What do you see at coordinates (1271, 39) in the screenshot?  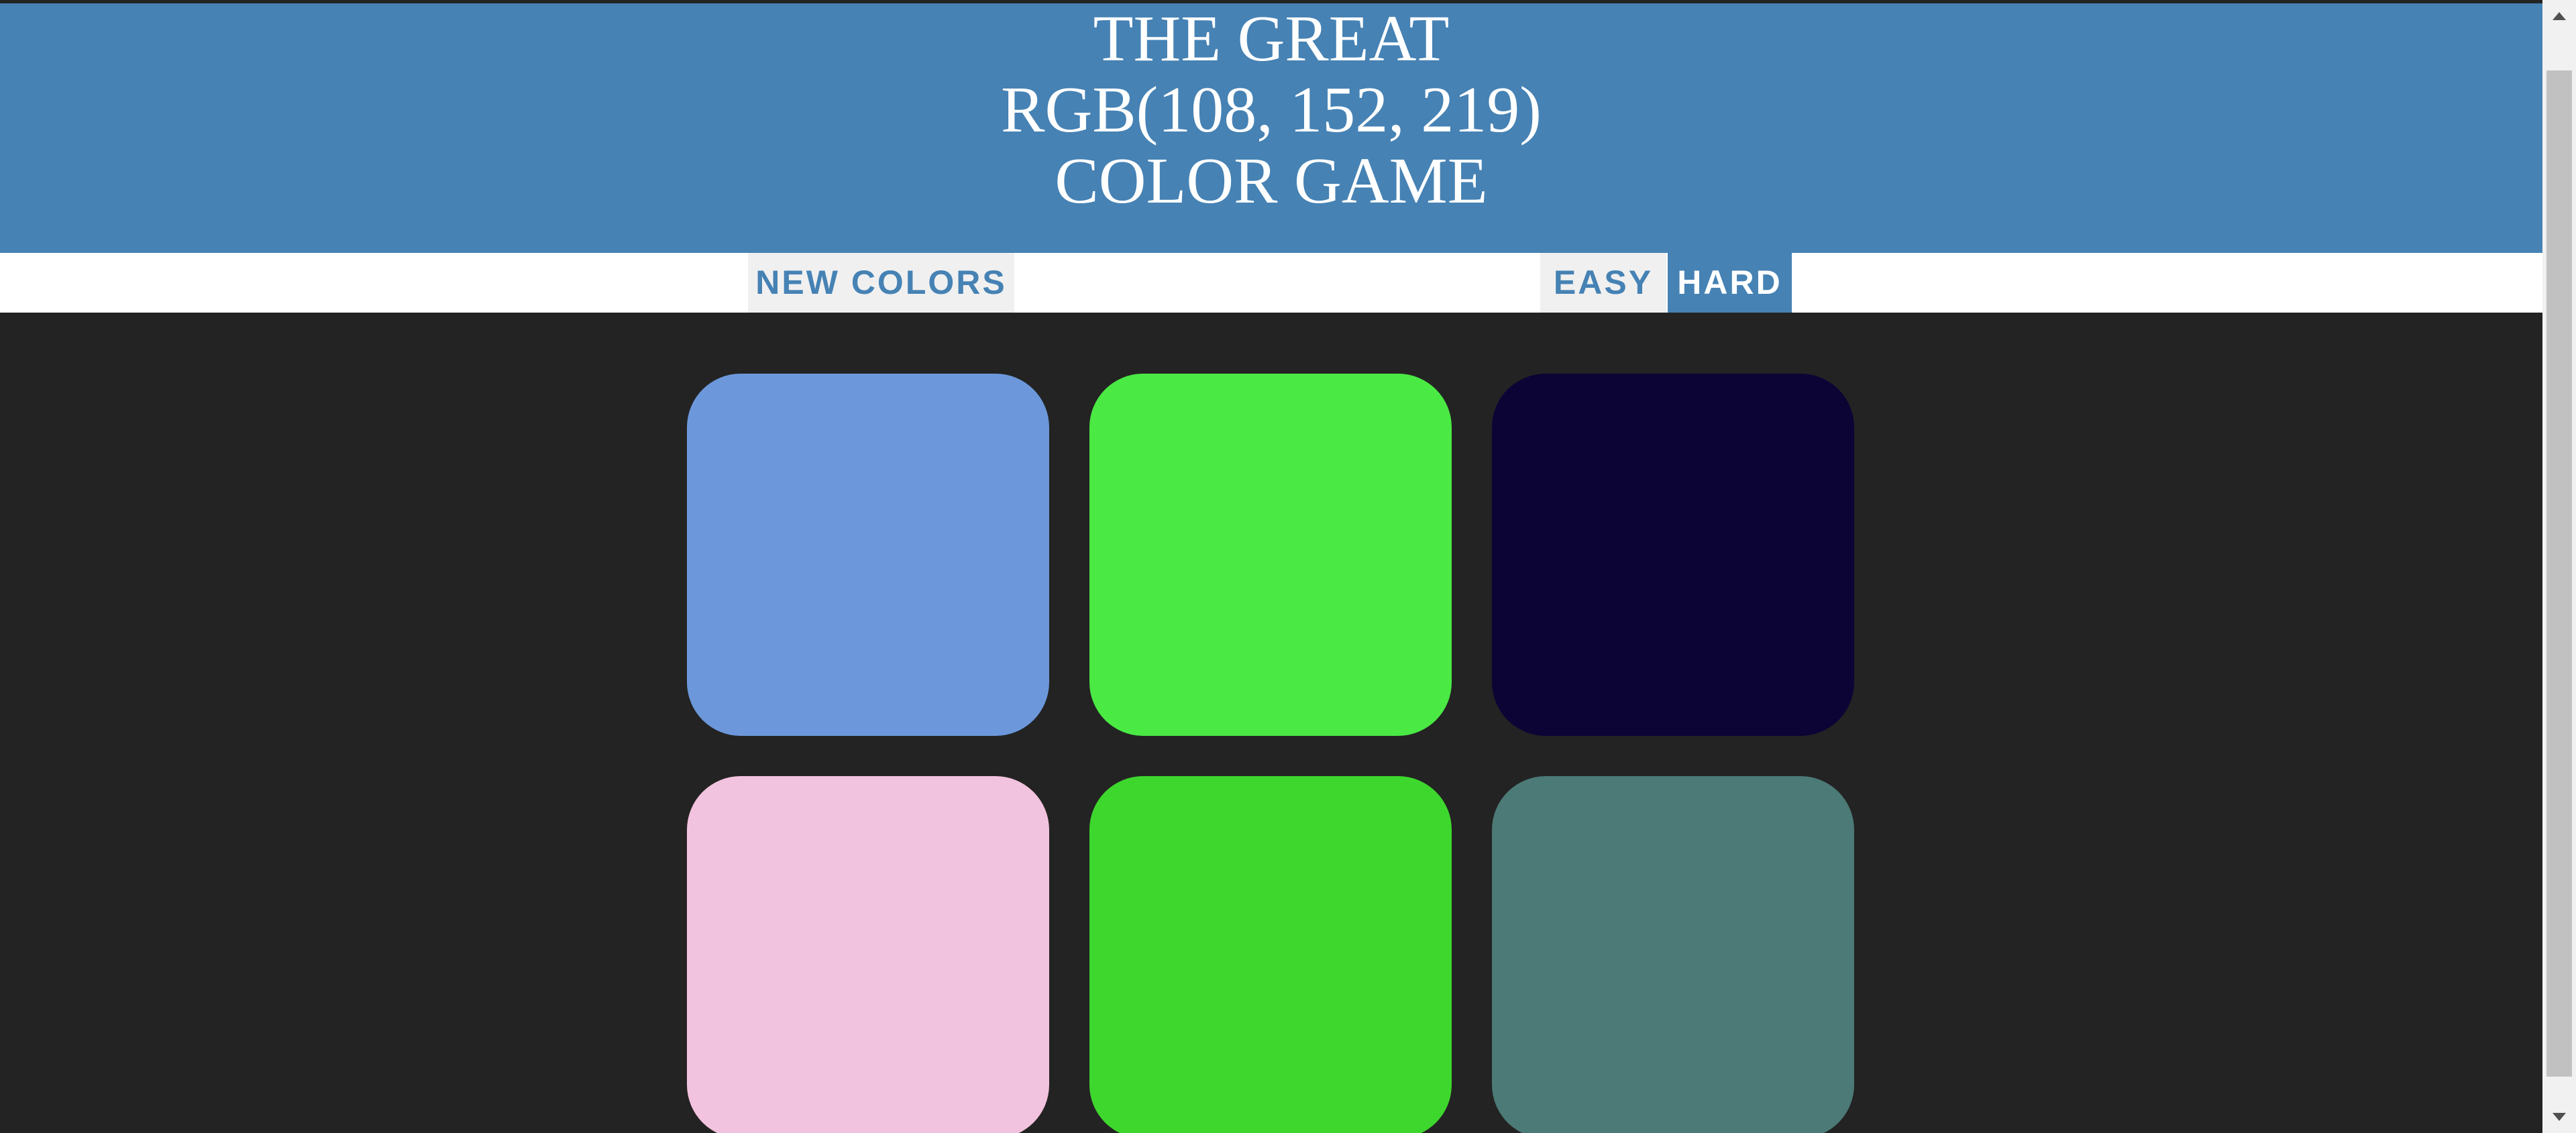 I see `title-line-1: THE GREAT` at bounding box center [1271, 39].